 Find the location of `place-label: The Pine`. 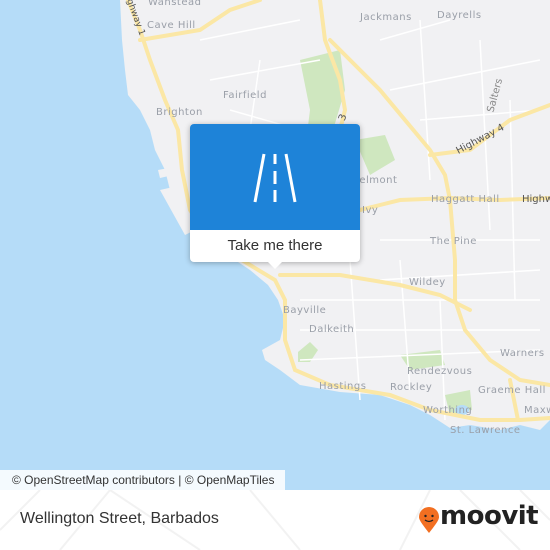

place-label: The Pine is located at coordinates (453, 241).